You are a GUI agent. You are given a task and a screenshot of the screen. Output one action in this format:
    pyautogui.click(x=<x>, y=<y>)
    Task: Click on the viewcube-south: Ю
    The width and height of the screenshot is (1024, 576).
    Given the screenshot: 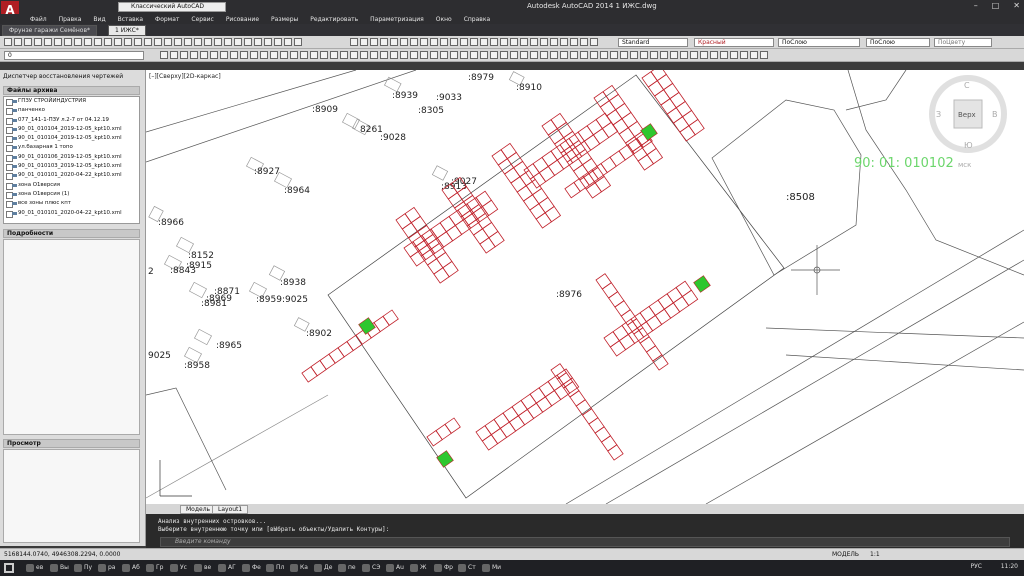 What is the action you would take?
    pyautogui.click(x=968, y=145)
    